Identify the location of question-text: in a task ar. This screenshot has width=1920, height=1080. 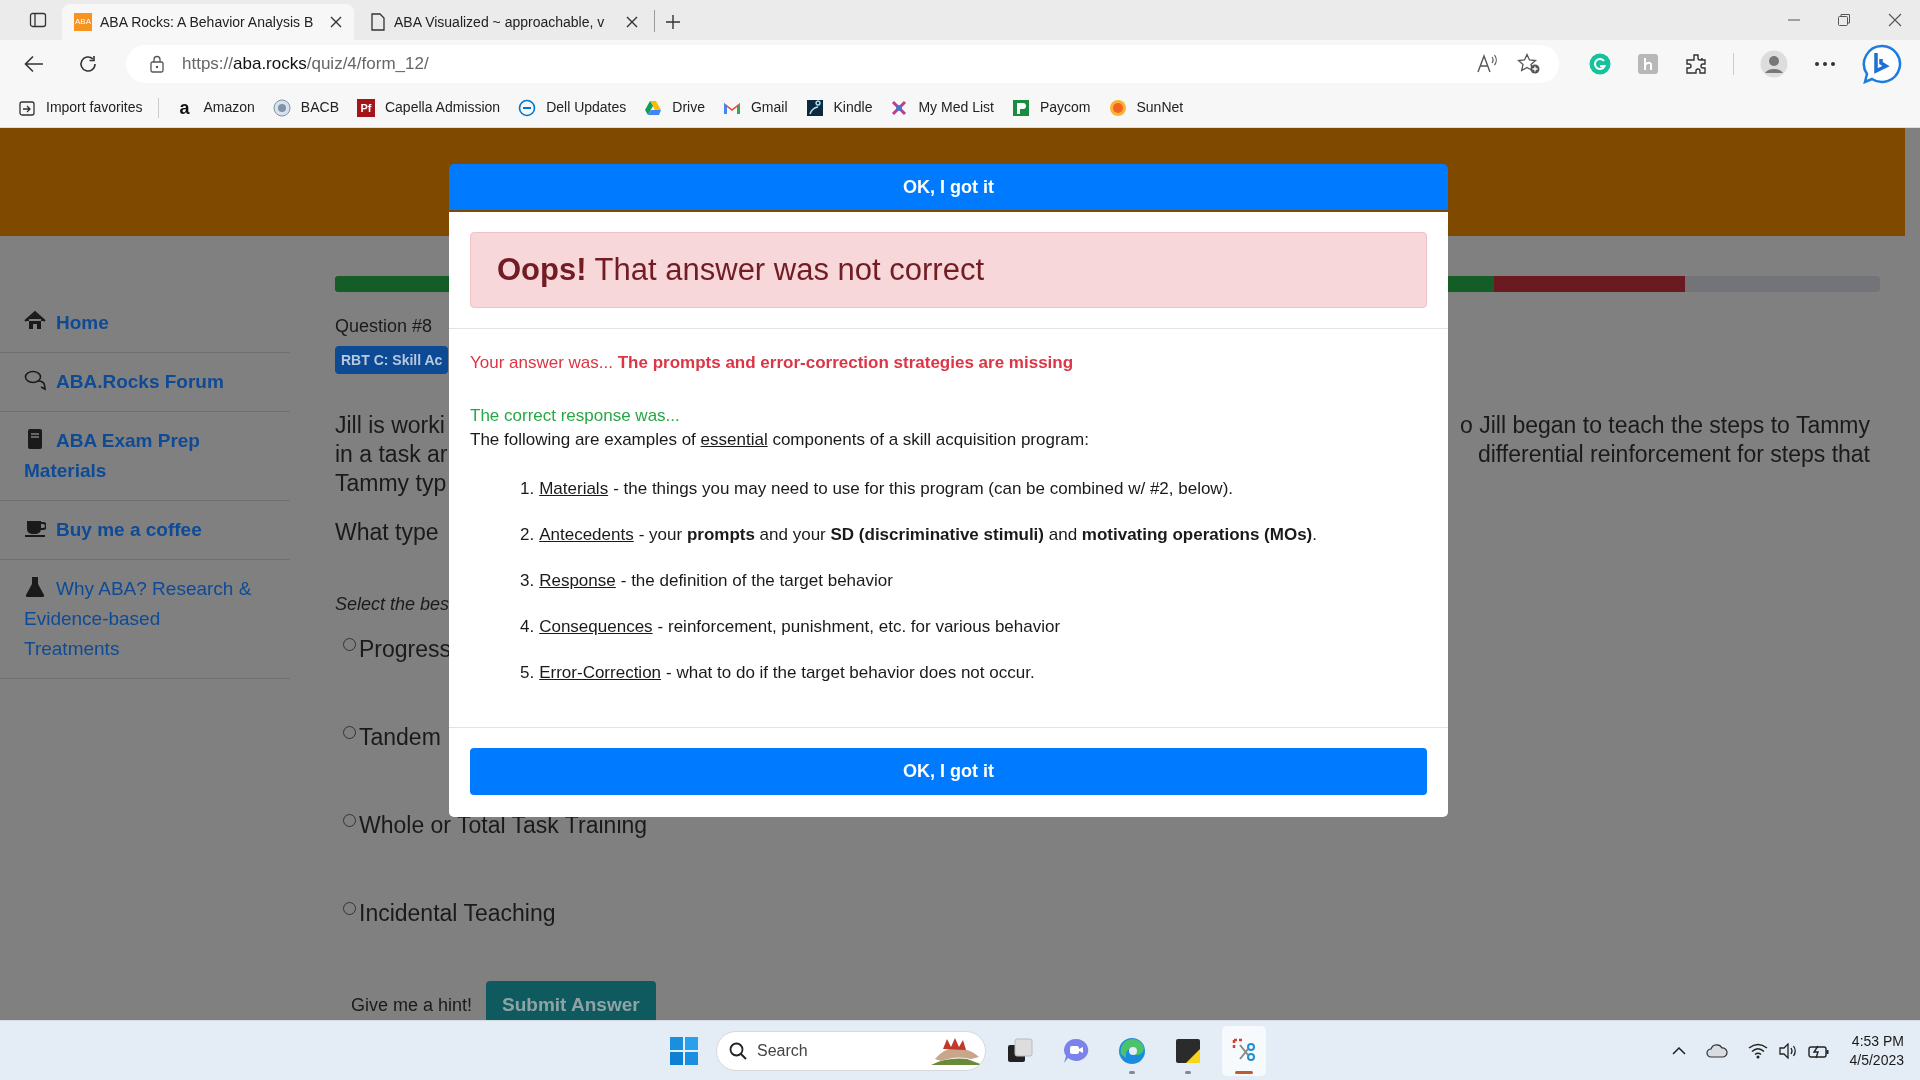
(391, 454).